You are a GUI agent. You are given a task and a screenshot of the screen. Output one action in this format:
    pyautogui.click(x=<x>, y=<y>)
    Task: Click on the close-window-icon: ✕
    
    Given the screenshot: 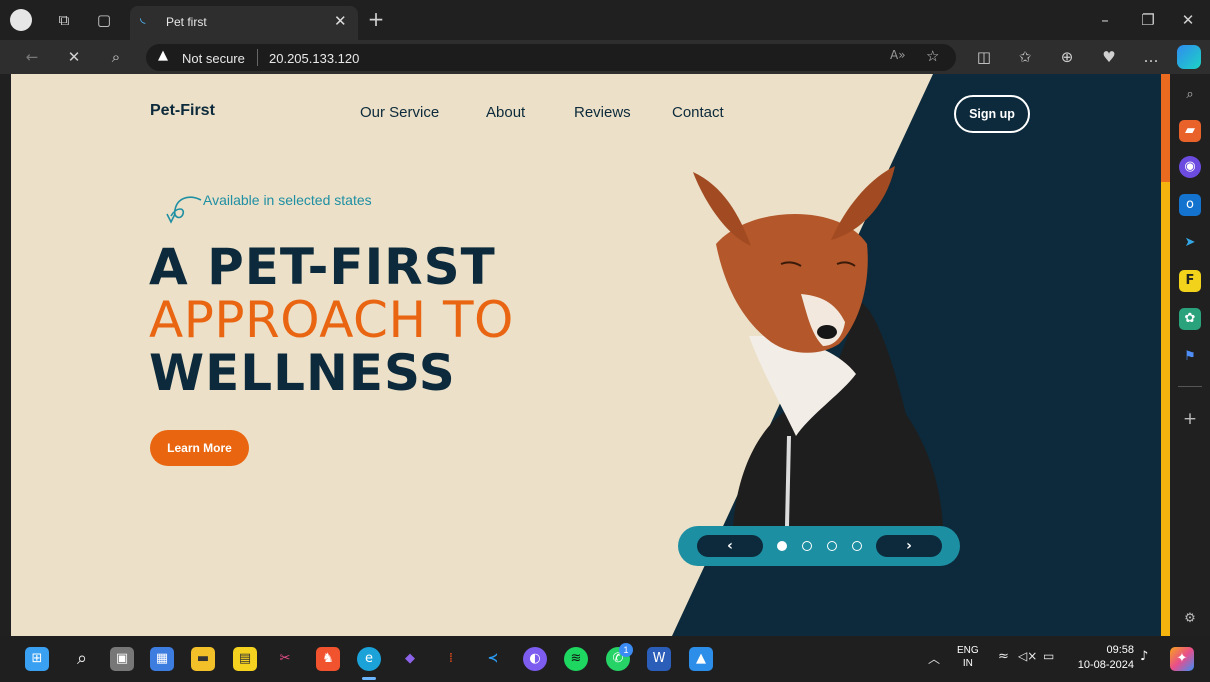 What is the action you would take?
    pyautogui.click(x=1188, y=20)
    